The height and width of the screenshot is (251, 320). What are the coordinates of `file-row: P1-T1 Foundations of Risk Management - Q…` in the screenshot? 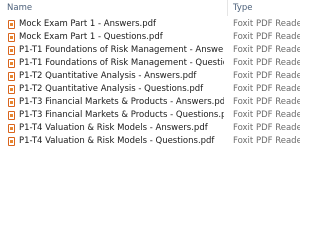 It's located at (150, 63).